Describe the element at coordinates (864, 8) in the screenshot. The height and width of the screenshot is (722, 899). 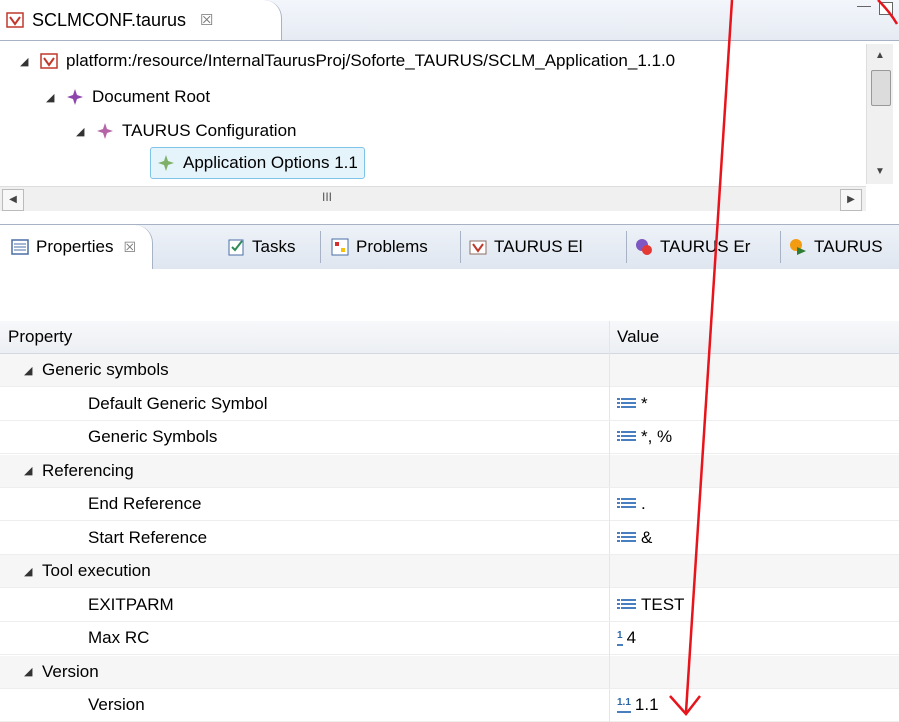
I see `minimize-icon` at that location.